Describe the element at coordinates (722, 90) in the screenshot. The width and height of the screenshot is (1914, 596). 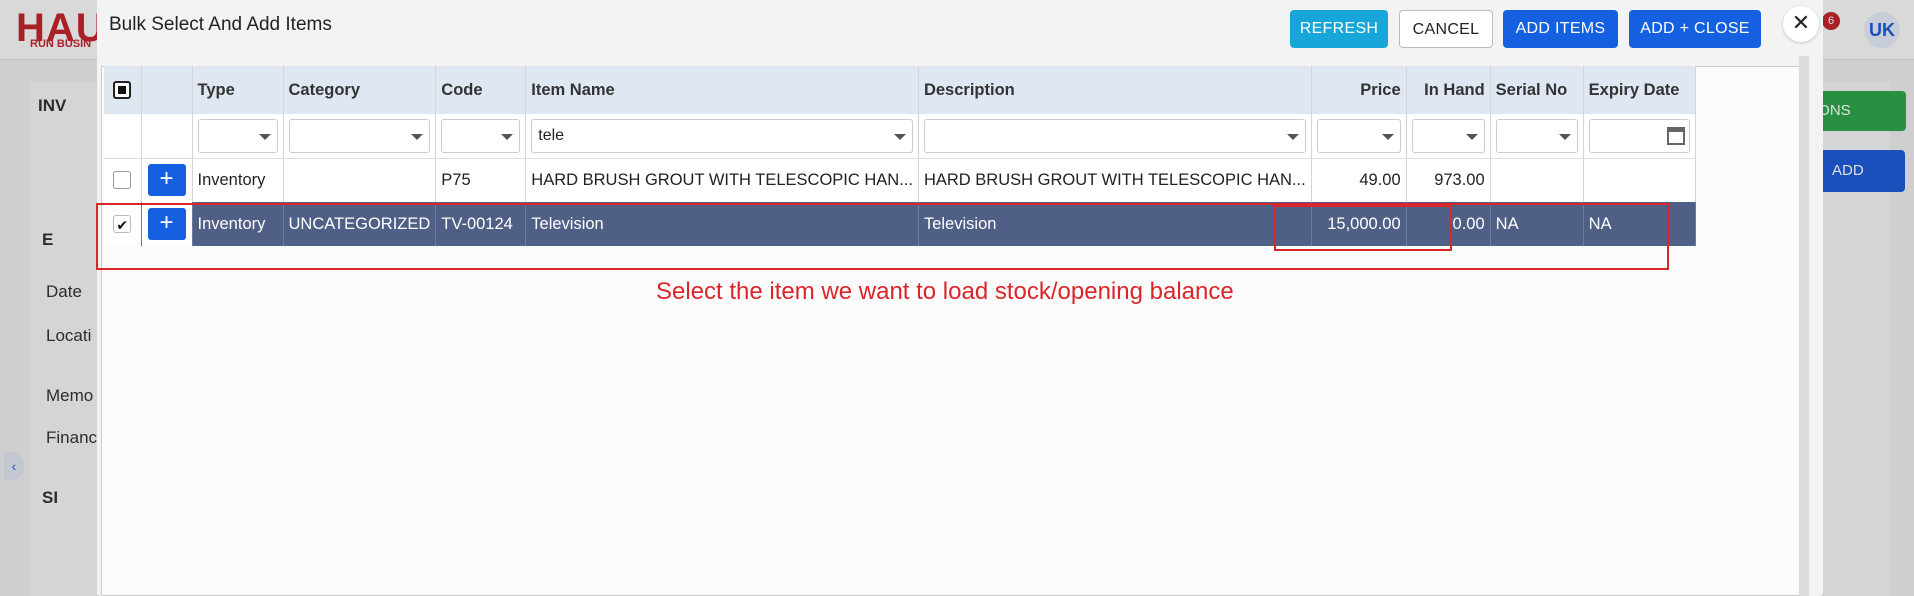
I see `column-header-item-name: Item Name` at that location.